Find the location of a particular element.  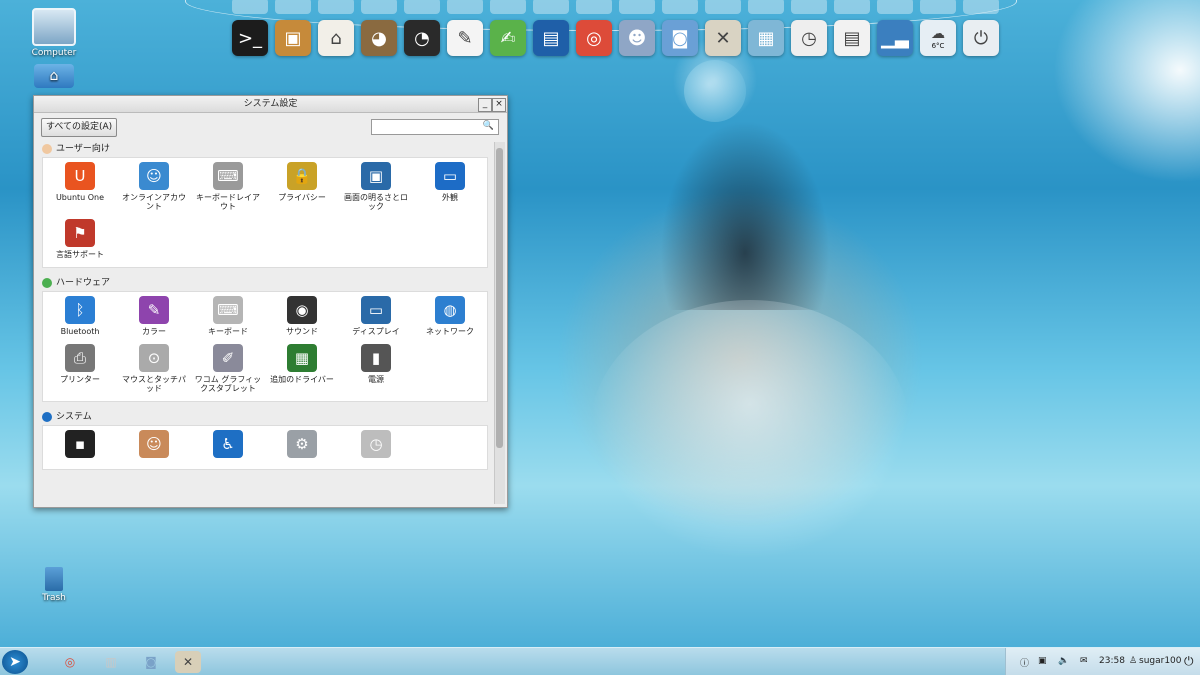

system-monitor-icon: ▤ is located at coordinates (852, 38).